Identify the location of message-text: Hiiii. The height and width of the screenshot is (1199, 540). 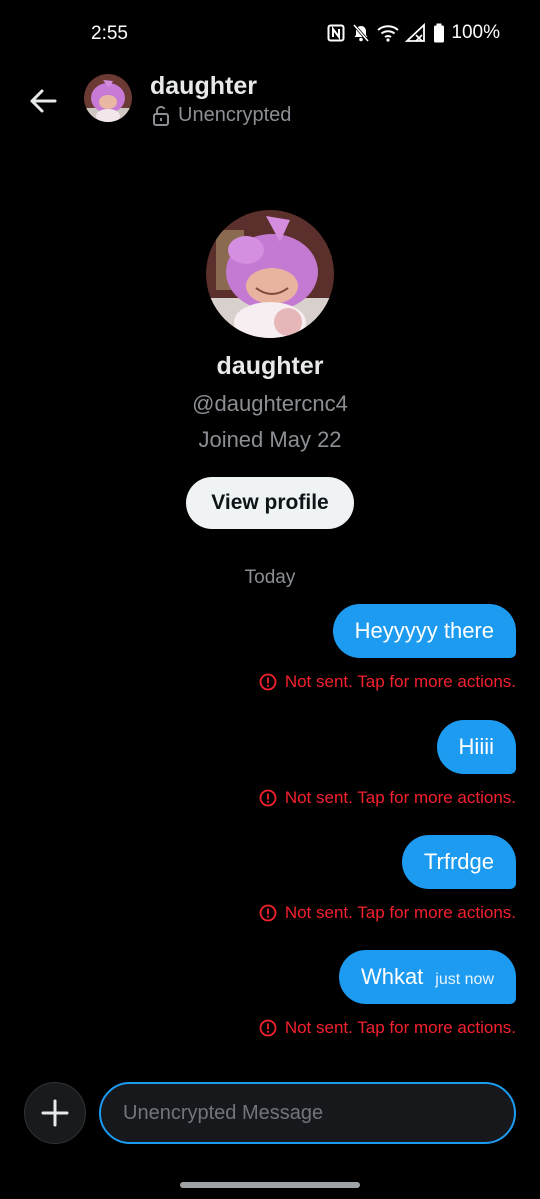
(476, 746).